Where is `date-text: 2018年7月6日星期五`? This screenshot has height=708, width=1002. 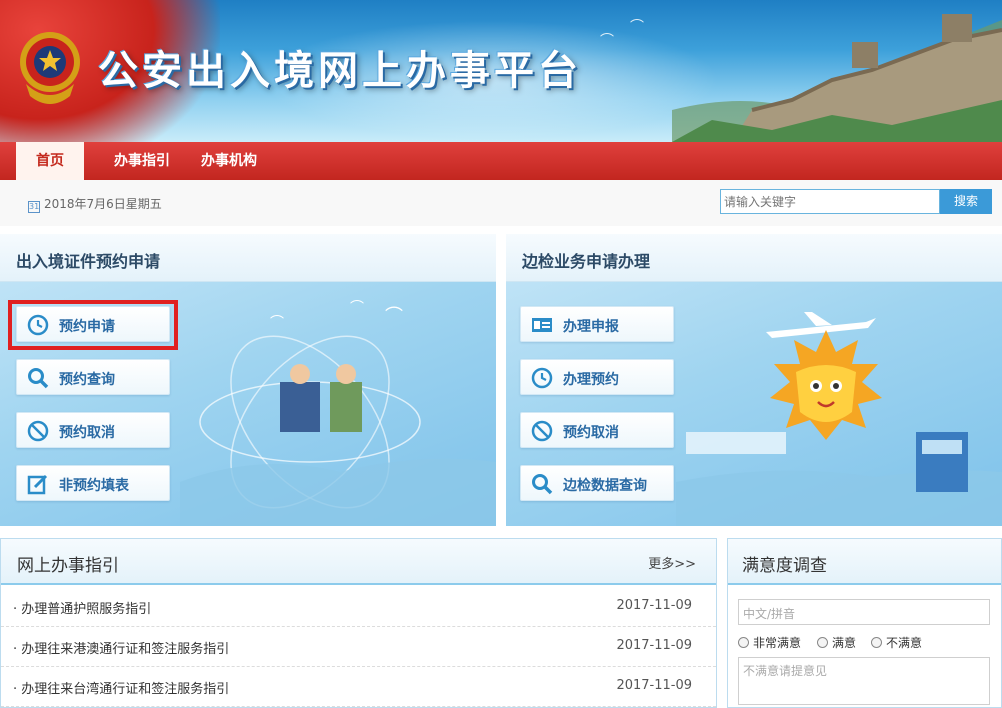
date-text: 2018年7月6日星期五 is located at coordinates (103, 204).